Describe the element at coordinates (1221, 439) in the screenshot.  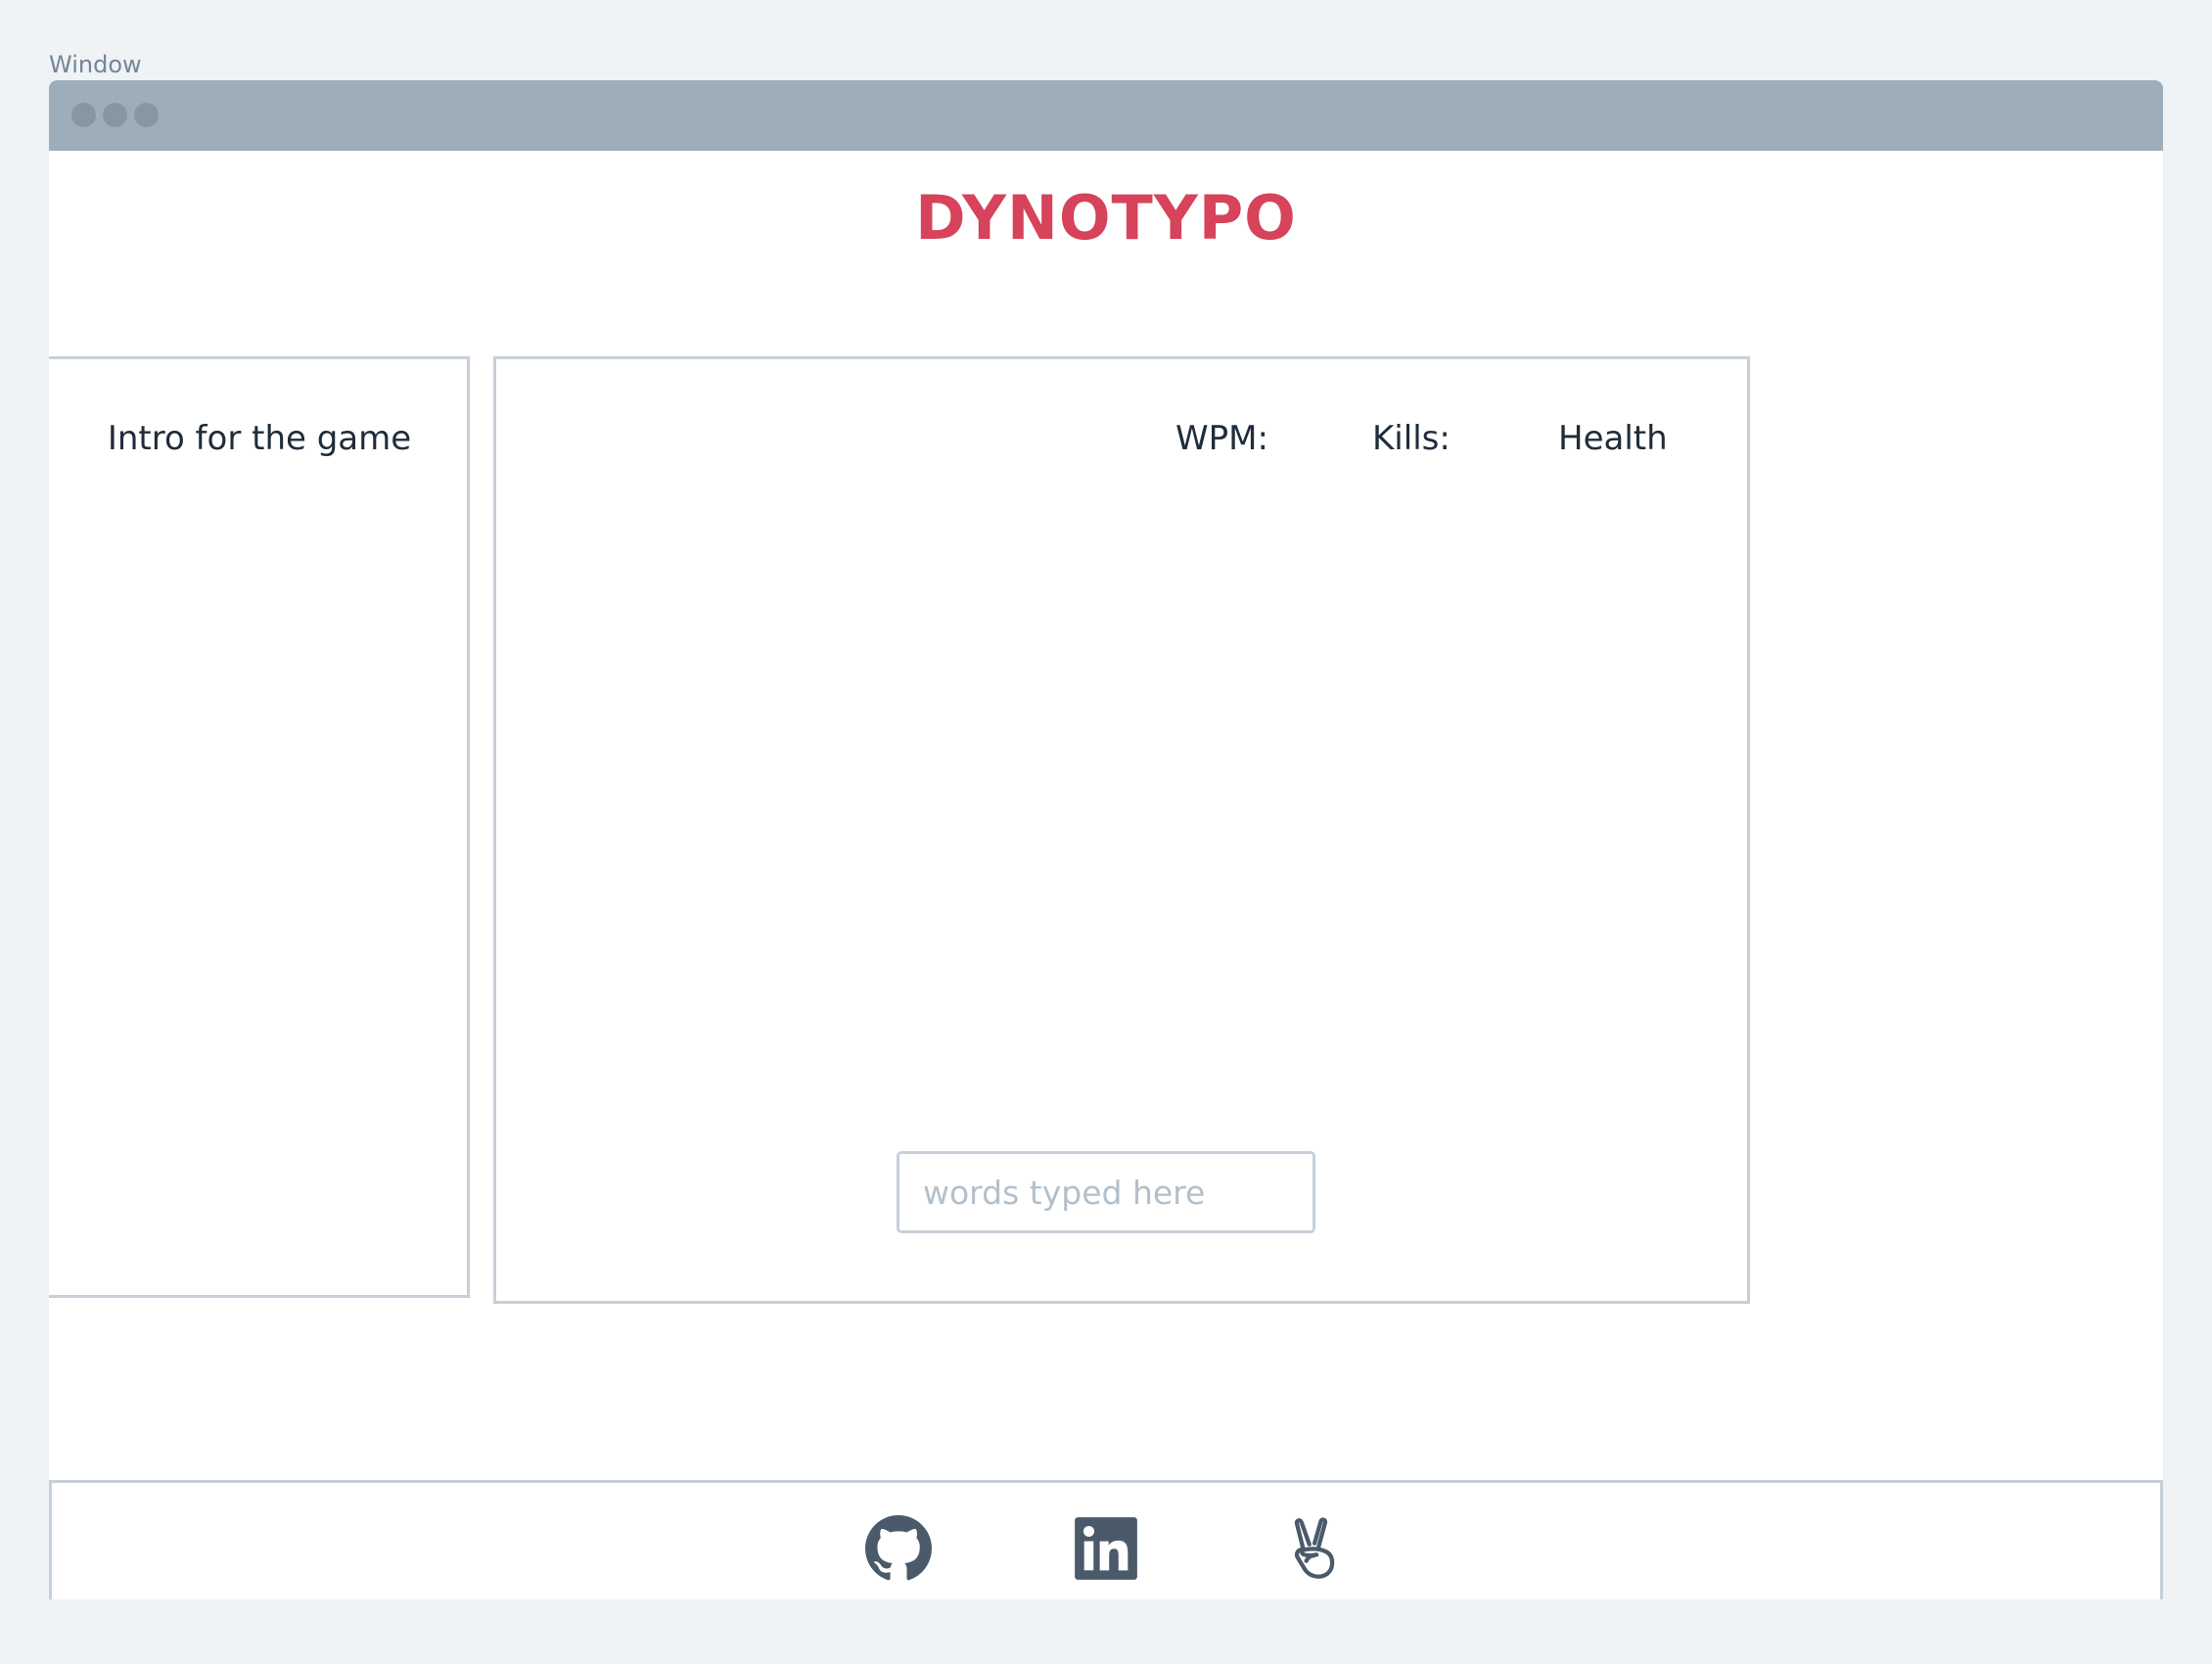
I see `wpm-label: WPM:` at that location.